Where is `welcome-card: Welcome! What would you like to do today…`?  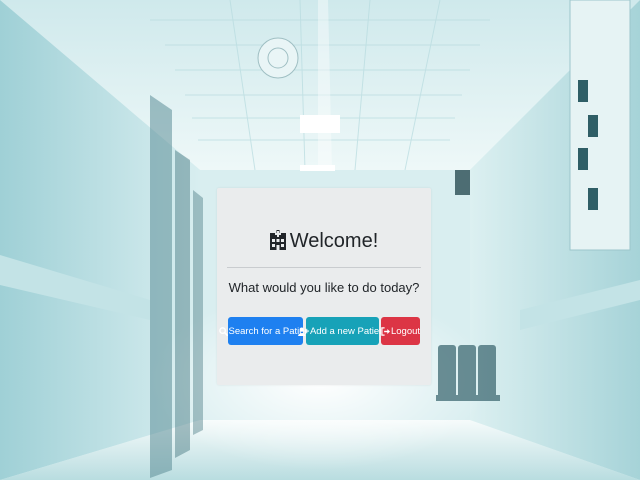
welcome-card: Welcome! What would you like to do today… is located at coordinates (324, 286).